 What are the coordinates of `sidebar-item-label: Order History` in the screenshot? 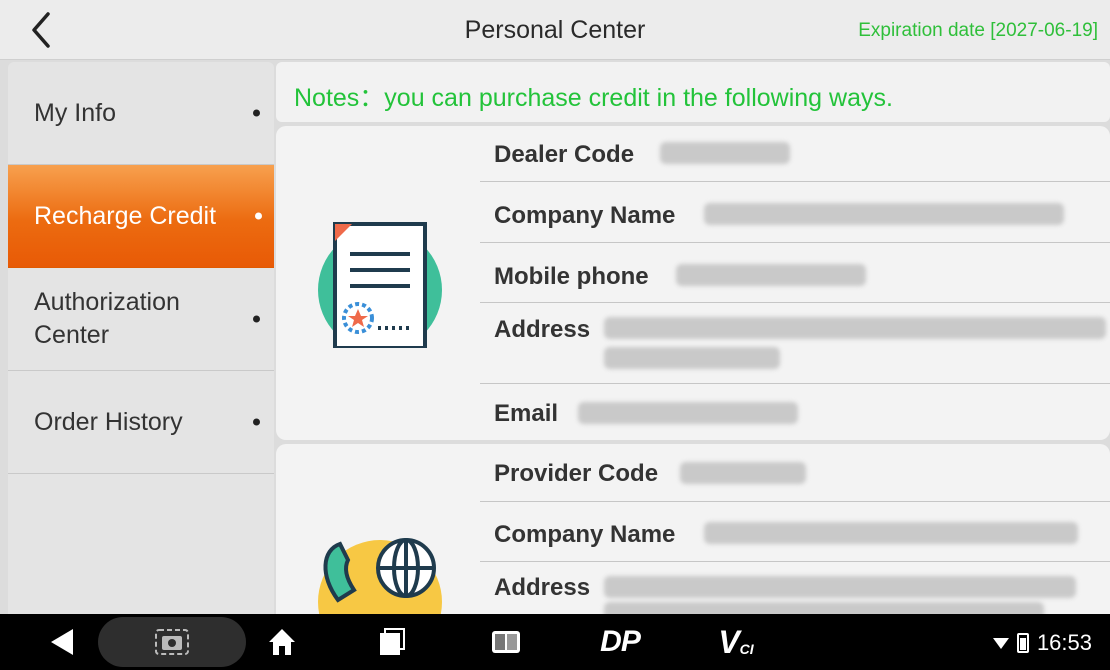 It's located at (108, 421).